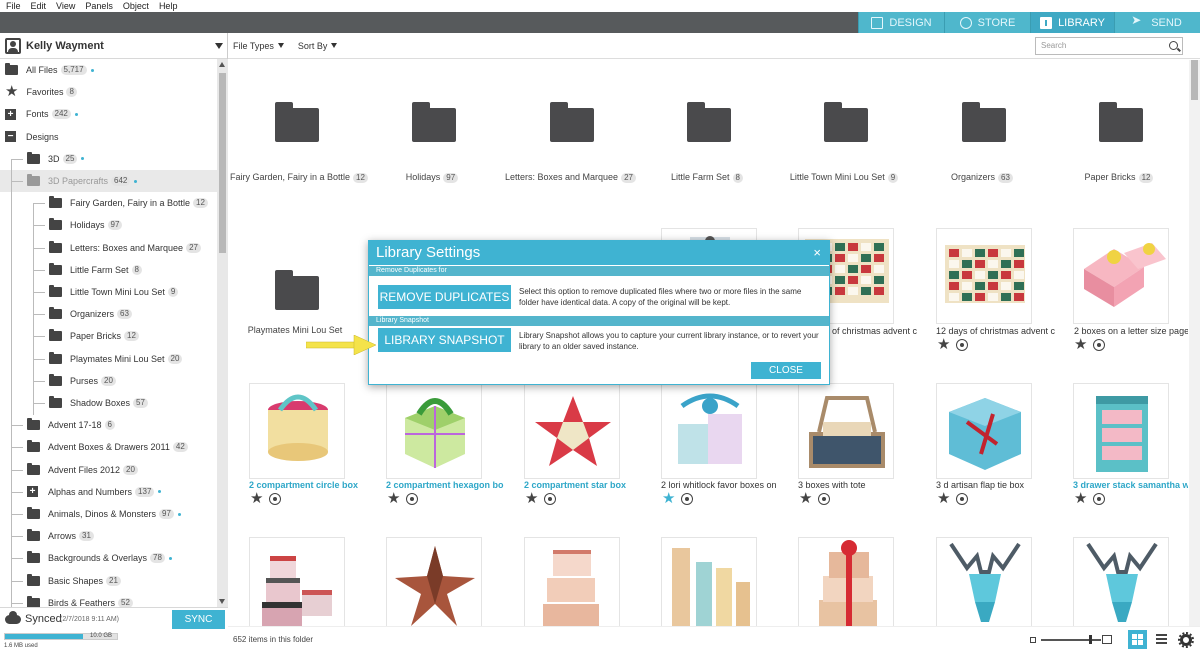 Image resolution: width=1200 pixels, height=651 pixels. I want to click on user-bar: Kelly Wayment, so click(113, 46).